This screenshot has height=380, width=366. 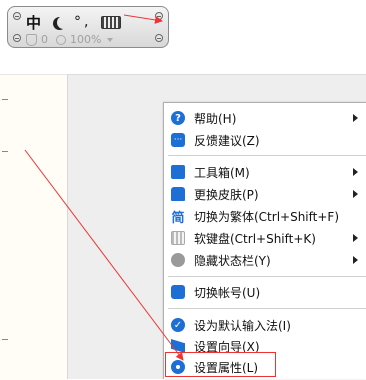 What do you see at coordinates (227, 140) in the screenshot?
I see `menu-item-label: 反馈建议(Z)` at bounding box center [227, 140].